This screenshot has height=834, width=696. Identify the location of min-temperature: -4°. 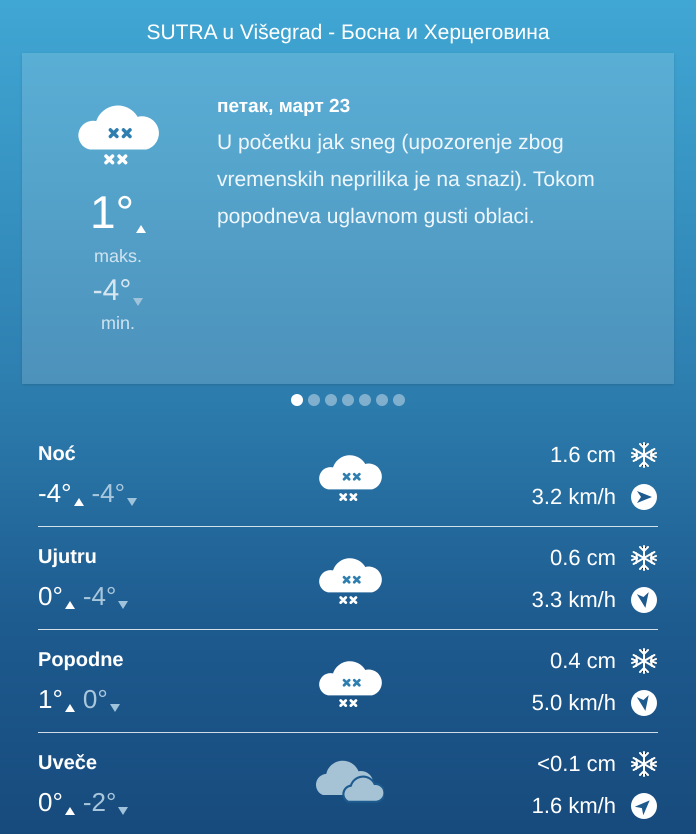
(112, 291).